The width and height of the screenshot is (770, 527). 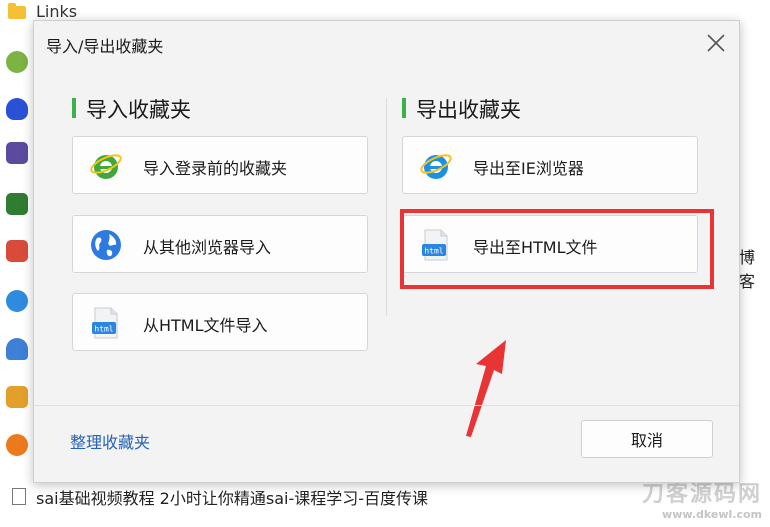 What do you see at coordinates (712, 514) in the screenshot?
I see `watermark-sub: www.dkewl.com` at bounding box center [712, 514].